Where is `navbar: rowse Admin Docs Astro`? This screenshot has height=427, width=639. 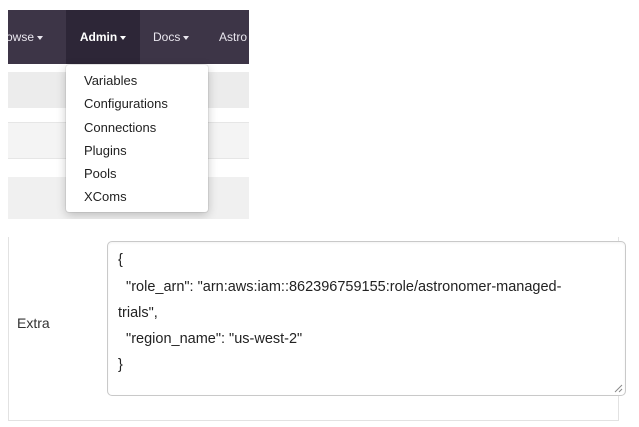 navbar: rowse Admin Docs Astro is located at coordinates (128, 37).